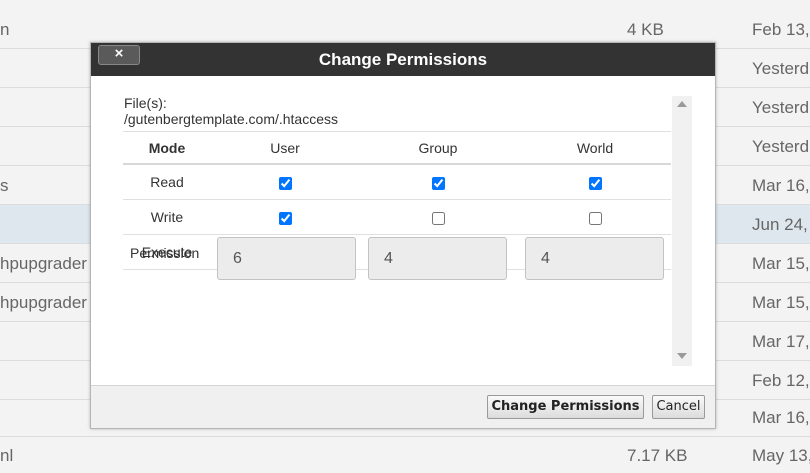 The width and height of the screenshot is (810, 473). What do you see at coordinates (167, 148) in the screenshot?
I see `column-header-mode: Mode` at bounding box center [167, 148].